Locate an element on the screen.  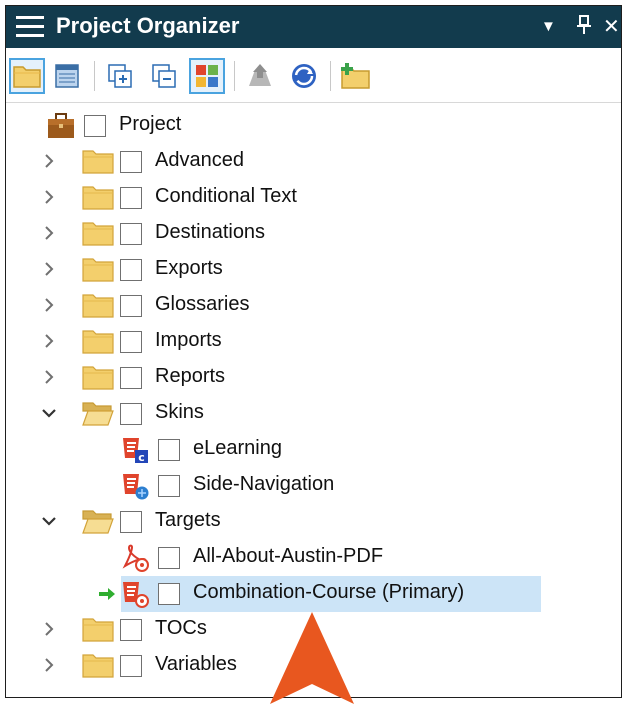
expand-all-button is located at coordinates (120, 76).